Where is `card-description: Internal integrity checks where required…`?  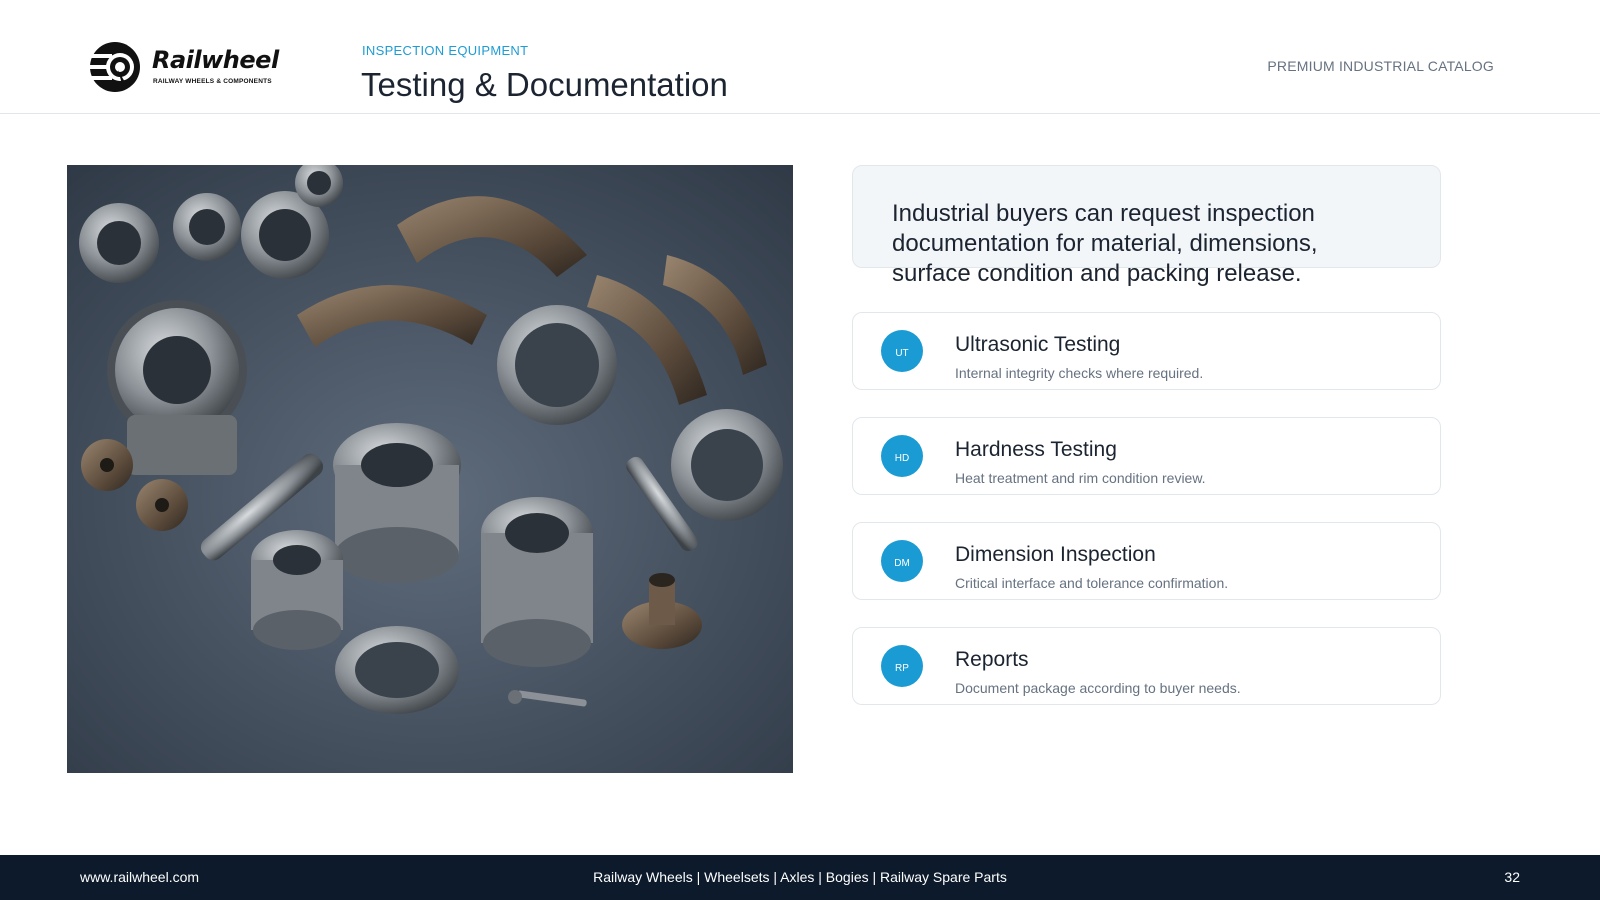 card-description: Internal integrity checks where required… is located at coordinates (1079, 373).